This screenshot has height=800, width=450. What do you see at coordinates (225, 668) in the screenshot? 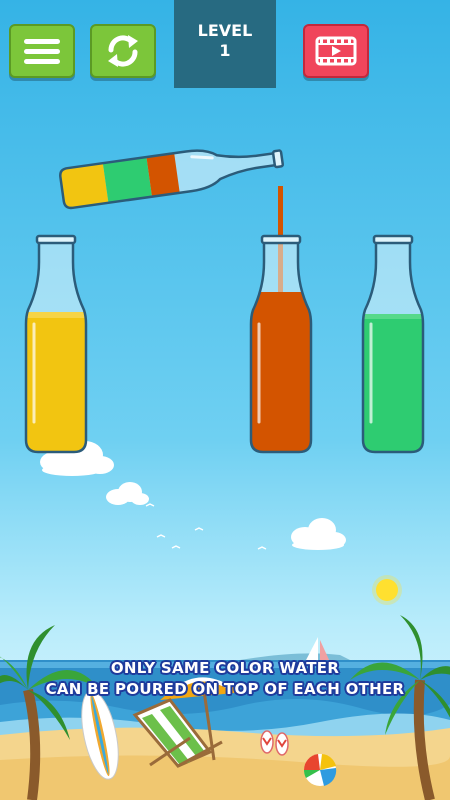
I see `hint-line-1: ONLY SAME COLOR WATER` at bounding box center [225, 668].